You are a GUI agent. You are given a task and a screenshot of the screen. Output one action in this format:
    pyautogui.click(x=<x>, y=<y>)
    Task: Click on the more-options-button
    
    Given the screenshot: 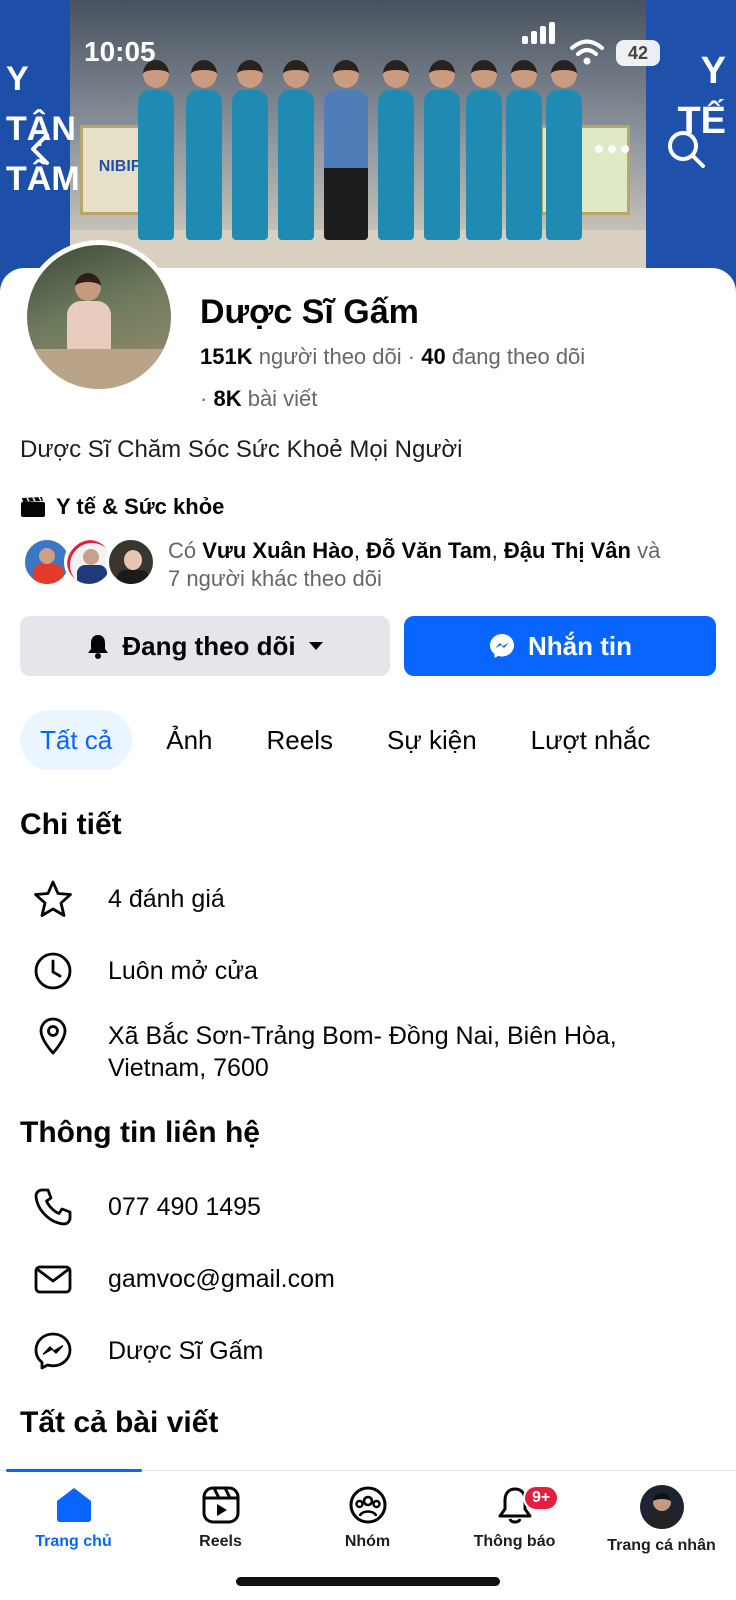 What is the action you would take?
    pyautogui.click(x=612, y=149)
    